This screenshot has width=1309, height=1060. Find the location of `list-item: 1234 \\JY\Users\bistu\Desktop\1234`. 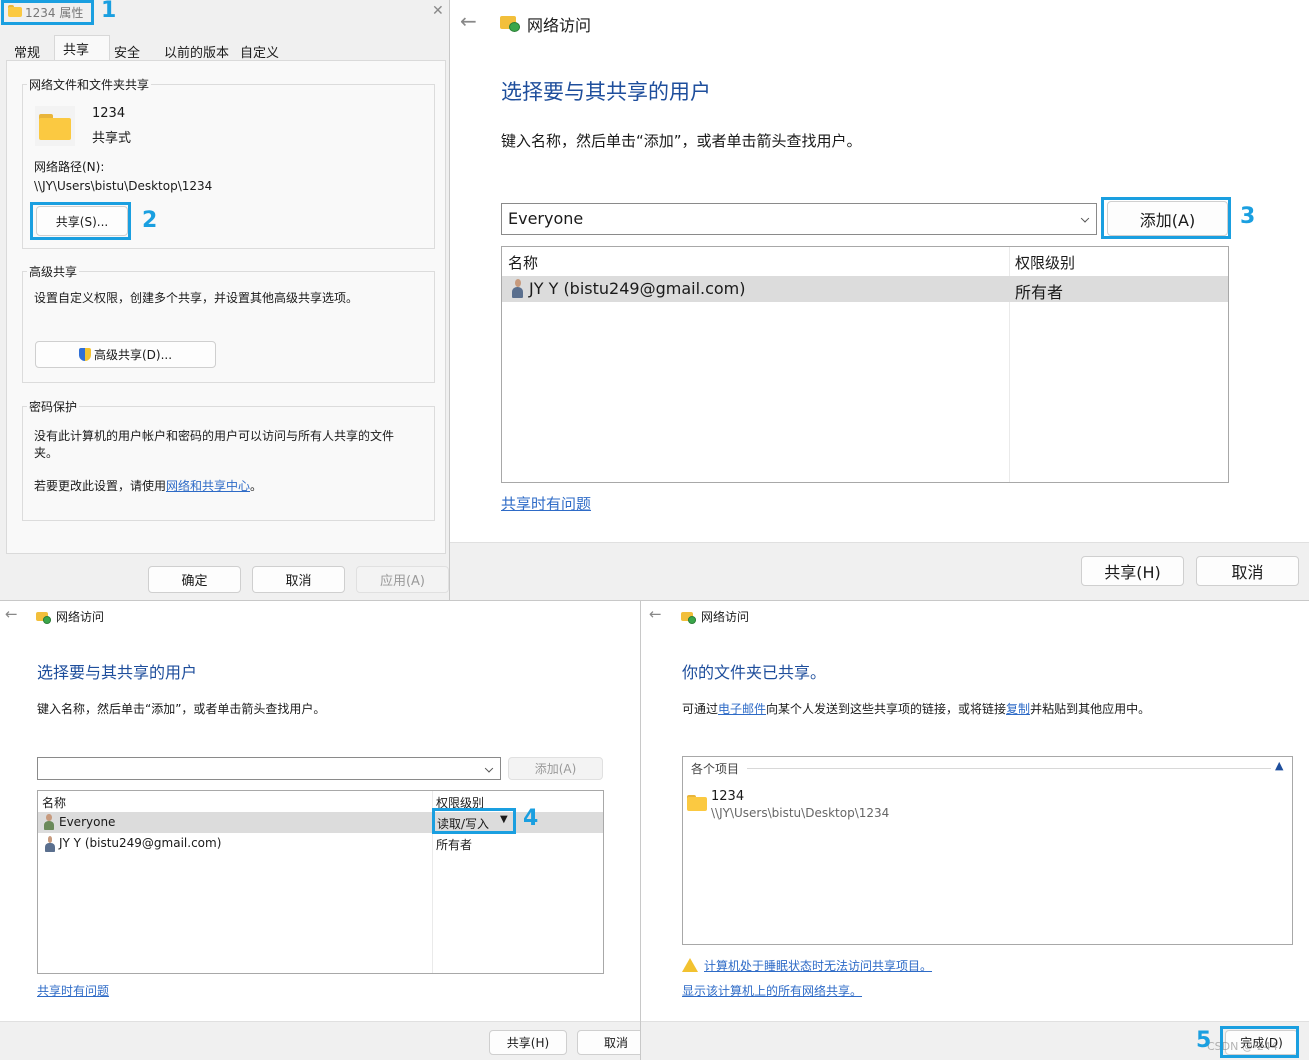

list-item: 1234 \\JY\Users\bistu\Desktop\1234 is located at coordinates (887, 807).